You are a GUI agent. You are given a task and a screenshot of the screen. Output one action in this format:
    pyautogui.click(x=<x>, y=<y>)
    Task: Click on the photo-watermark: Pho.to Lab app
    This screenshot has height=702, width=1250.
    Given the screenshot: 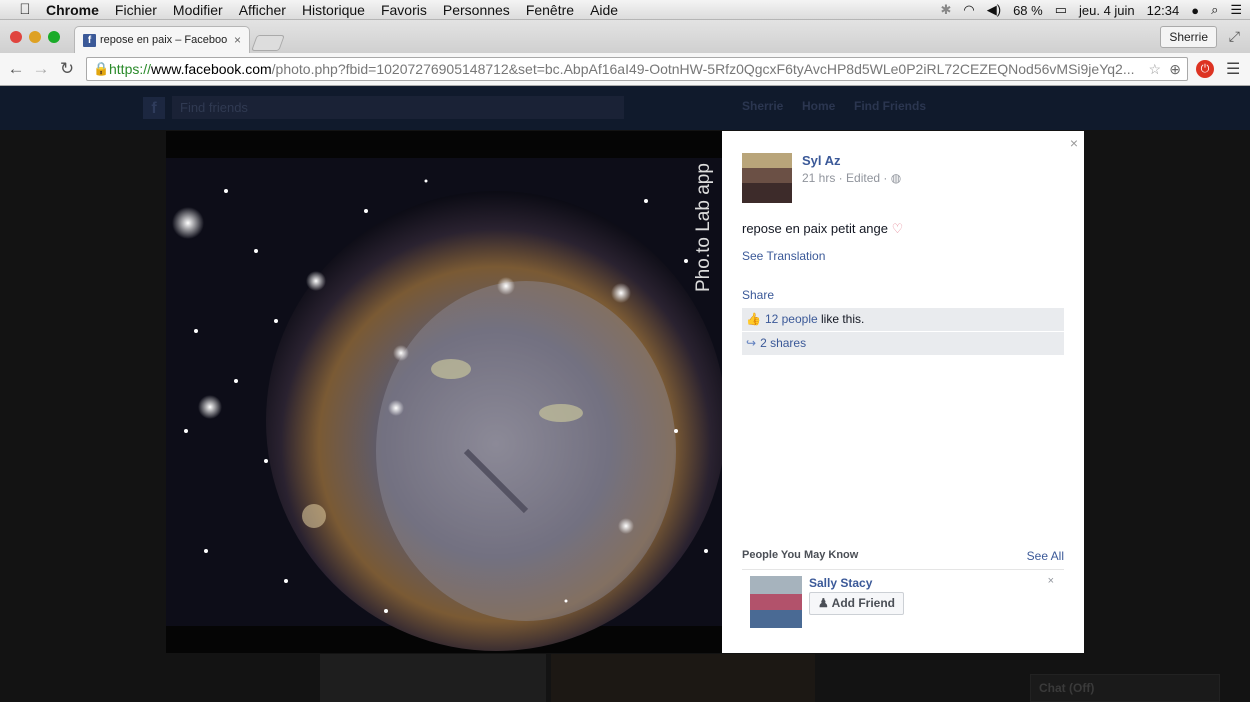 What is the action you would take?
    pyautogui.click(x=703, y=227)
    